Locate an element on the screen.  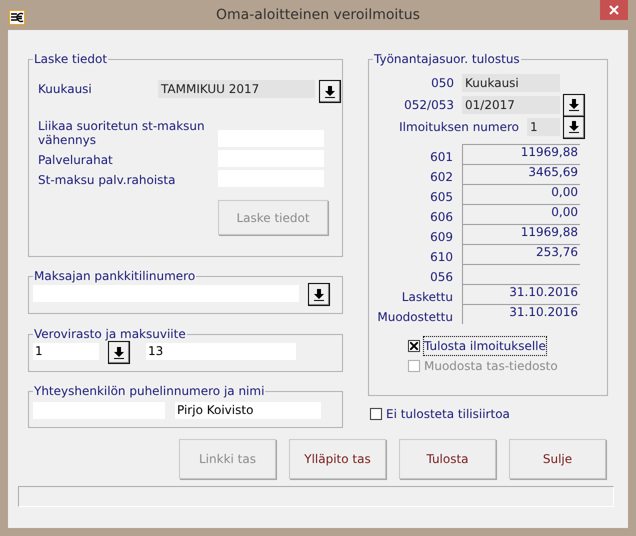
action-button: Ylläpito tas is located at coordinates (337, 459).